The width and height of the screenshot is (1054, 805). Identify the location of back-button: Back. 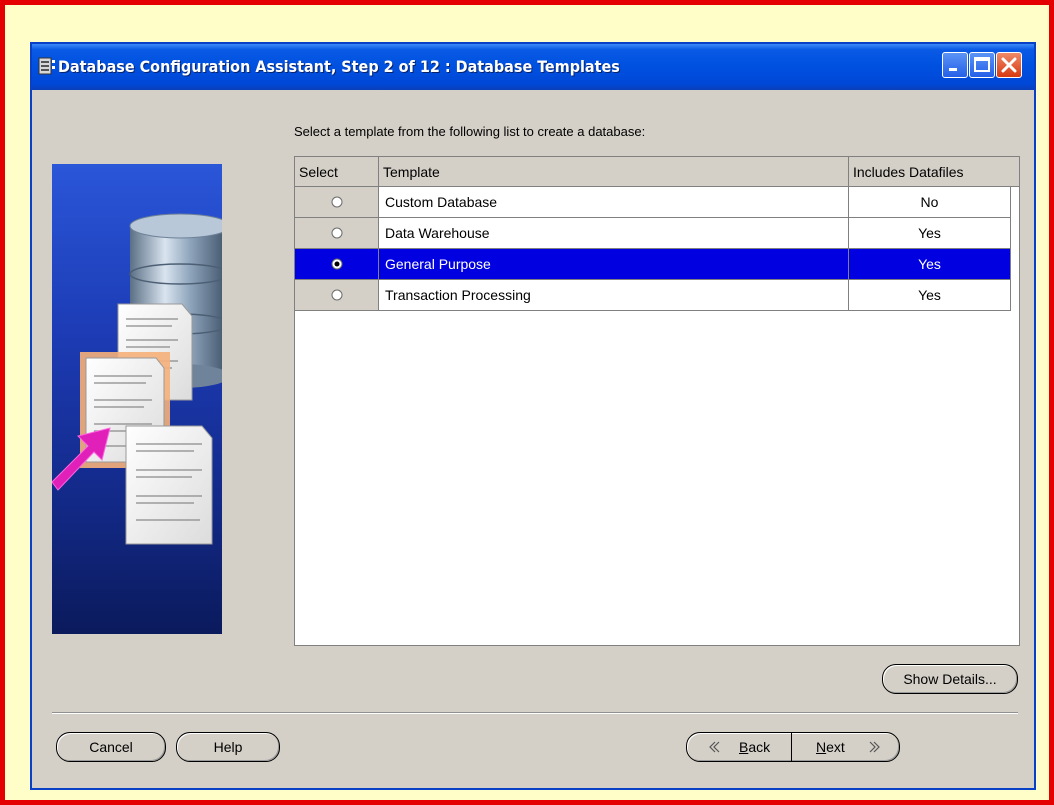
(739, 747).